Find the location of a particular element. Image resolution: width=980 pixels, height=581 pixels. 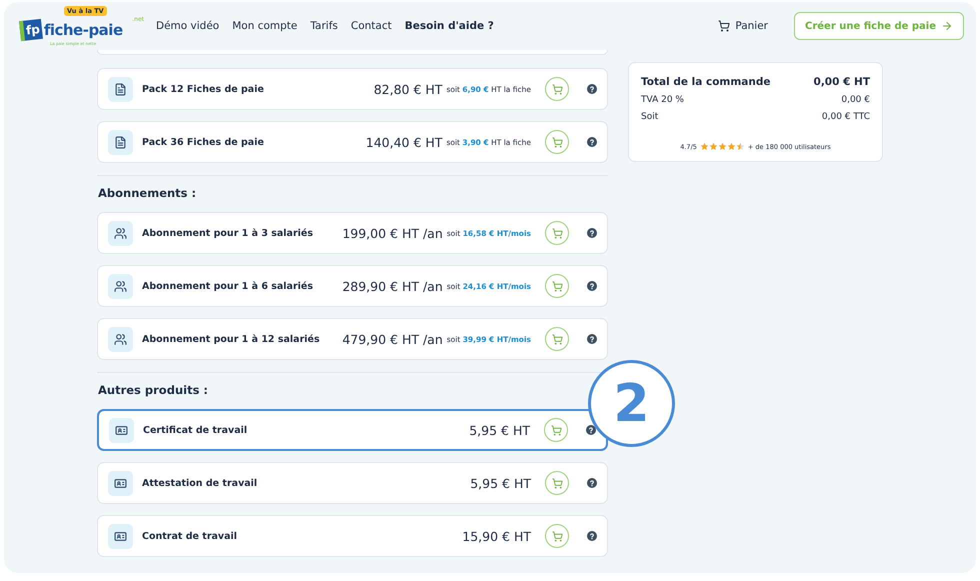

nav-link: Besoin d'aide ? is located at coordinates (449, 26).